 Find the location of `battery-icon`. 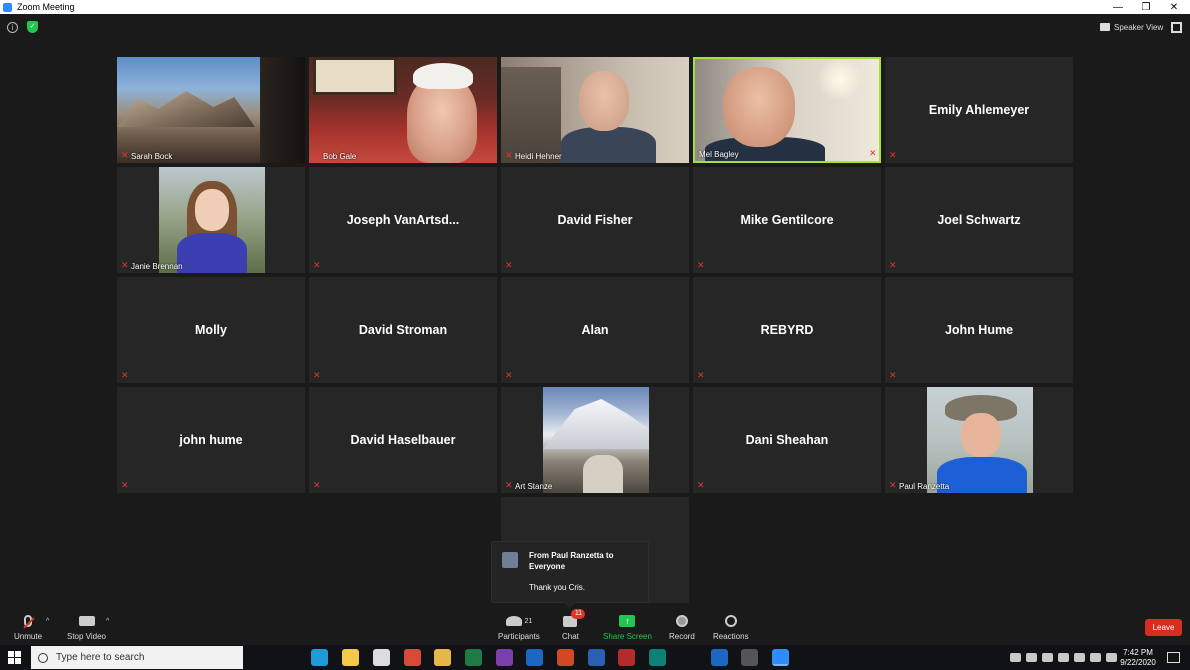

battery-icon is located at coordinates (1079, 657).